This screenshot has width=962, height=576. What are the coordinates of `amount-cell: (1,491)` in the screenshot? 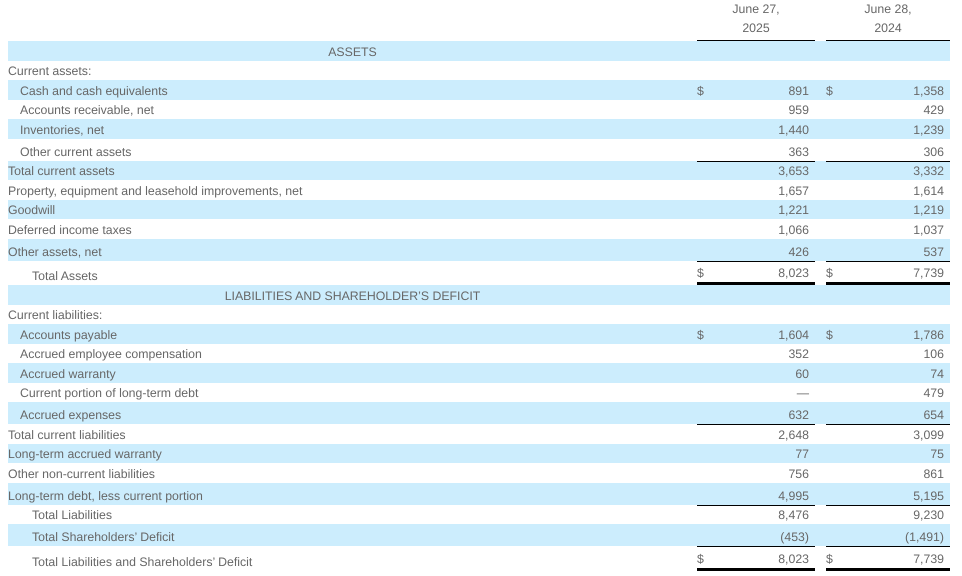 It's located at (924, 537).